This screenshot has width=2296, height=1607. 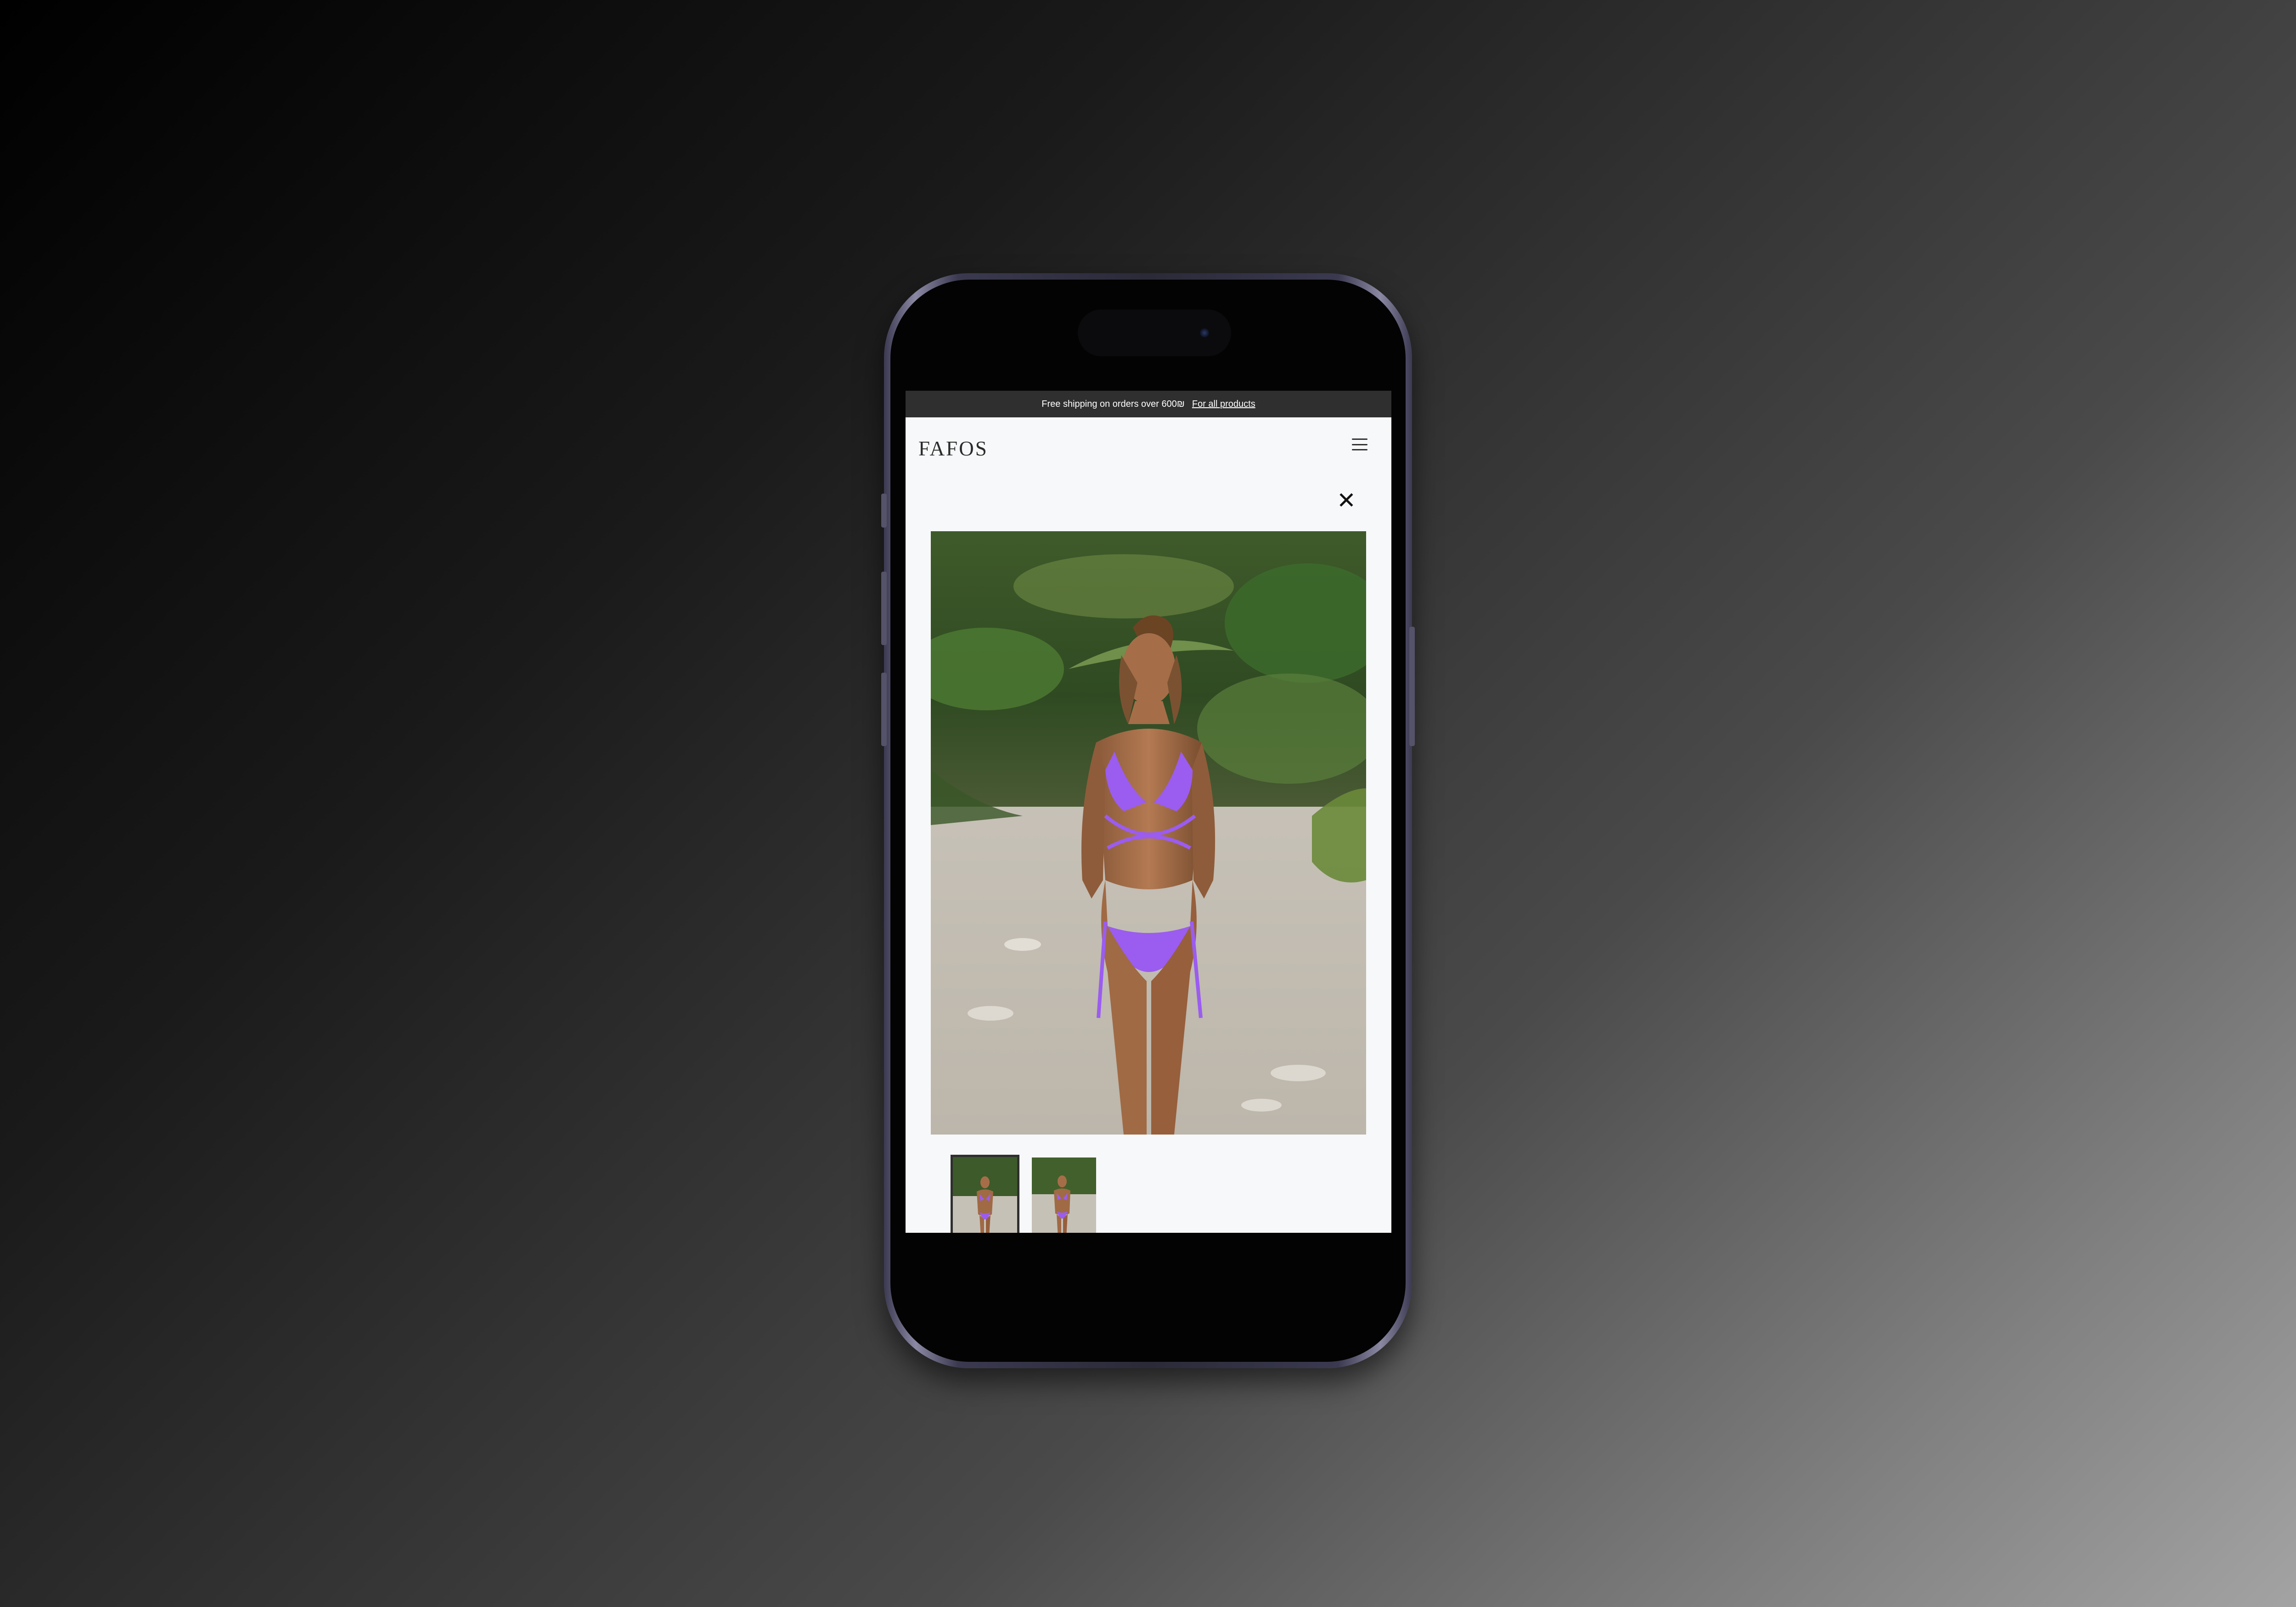 What do you see at coordinates (1064, 1195) in the screenshot?
I see `thumbnail-alternate-view` at bounding box center [1064, 1195].